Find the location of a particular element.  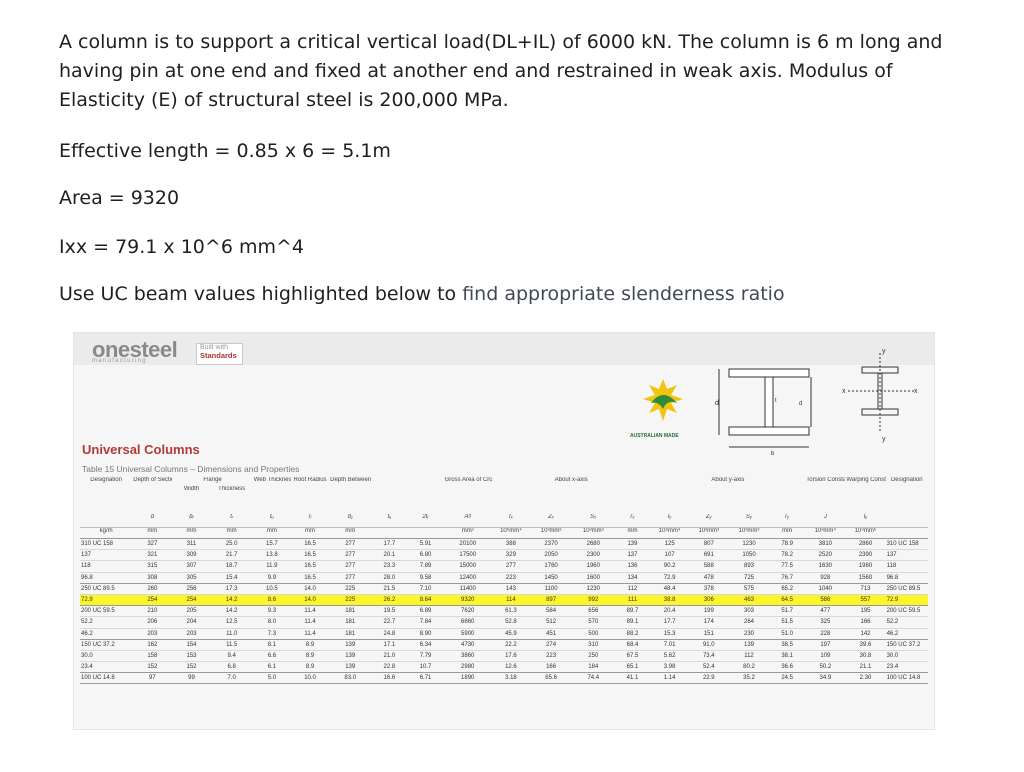

table-cell: 24.5 is located at coordinates (787, 678).